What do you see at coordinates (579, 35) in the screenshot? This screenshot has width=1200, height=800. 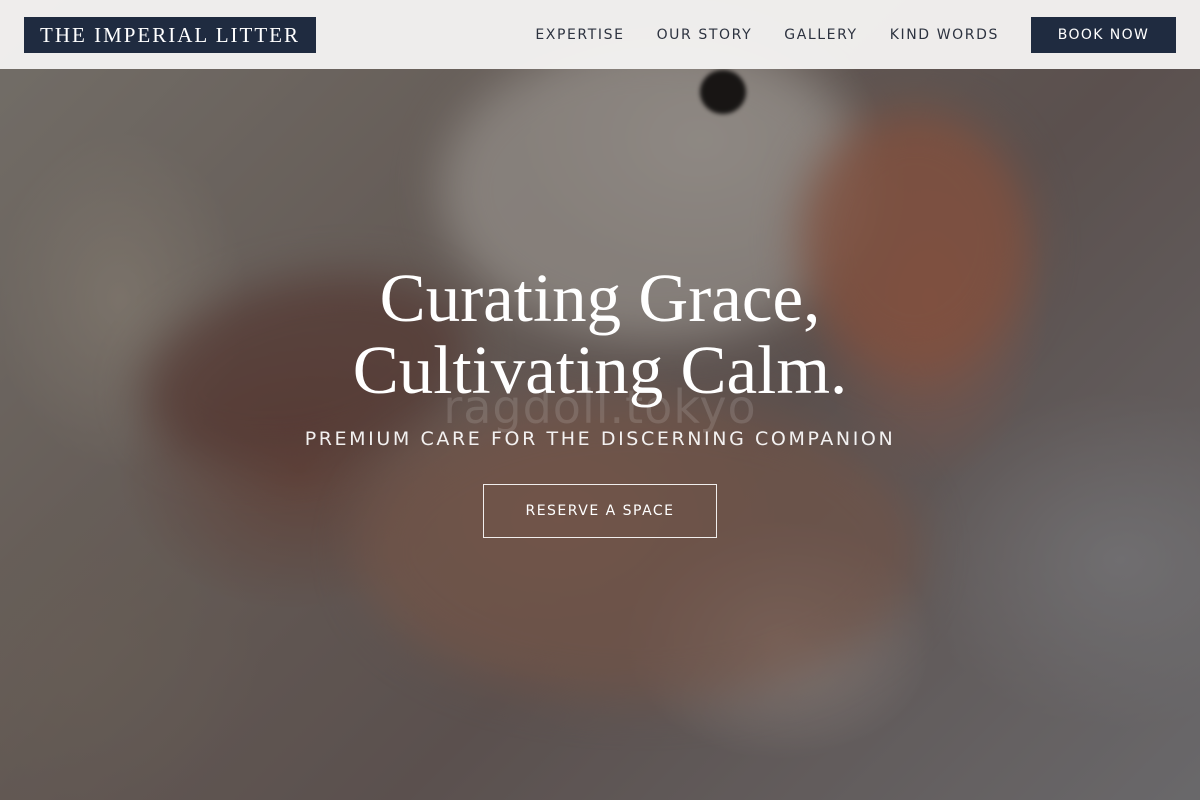 I see `nav-link-expertise: EXPERTISE` at bounding box center [579, 35].